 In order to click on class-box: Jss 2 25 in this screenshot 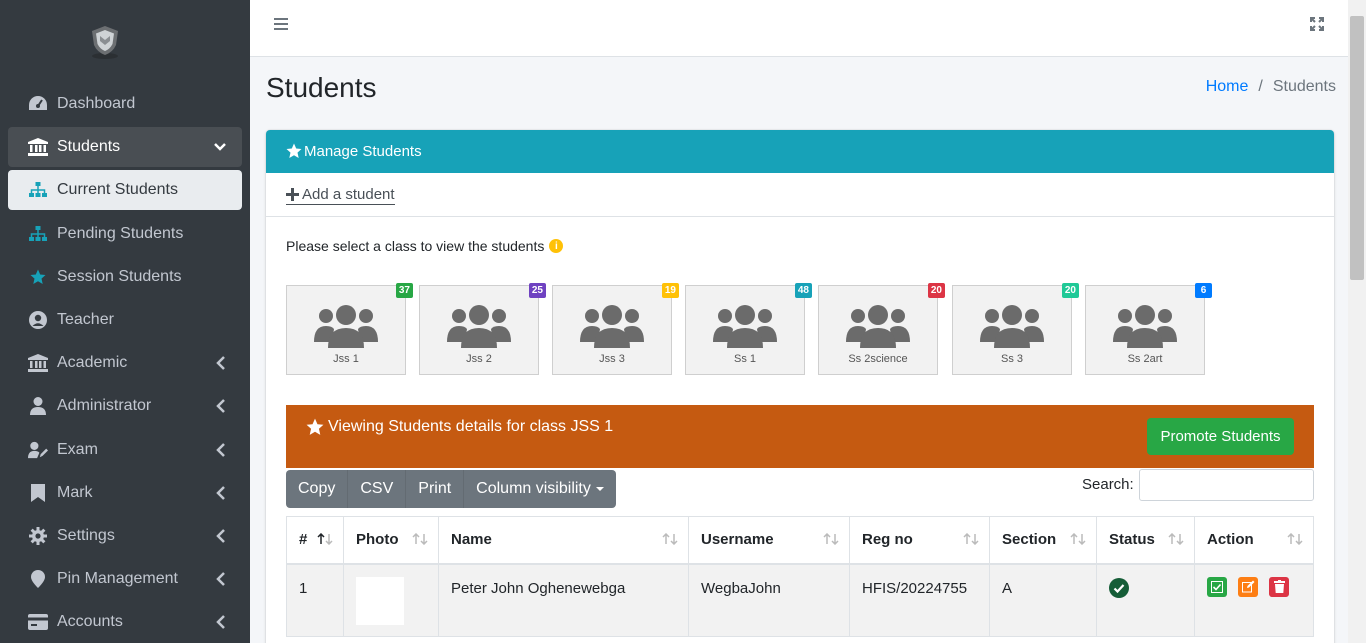, I will do `click(482, 329)`.